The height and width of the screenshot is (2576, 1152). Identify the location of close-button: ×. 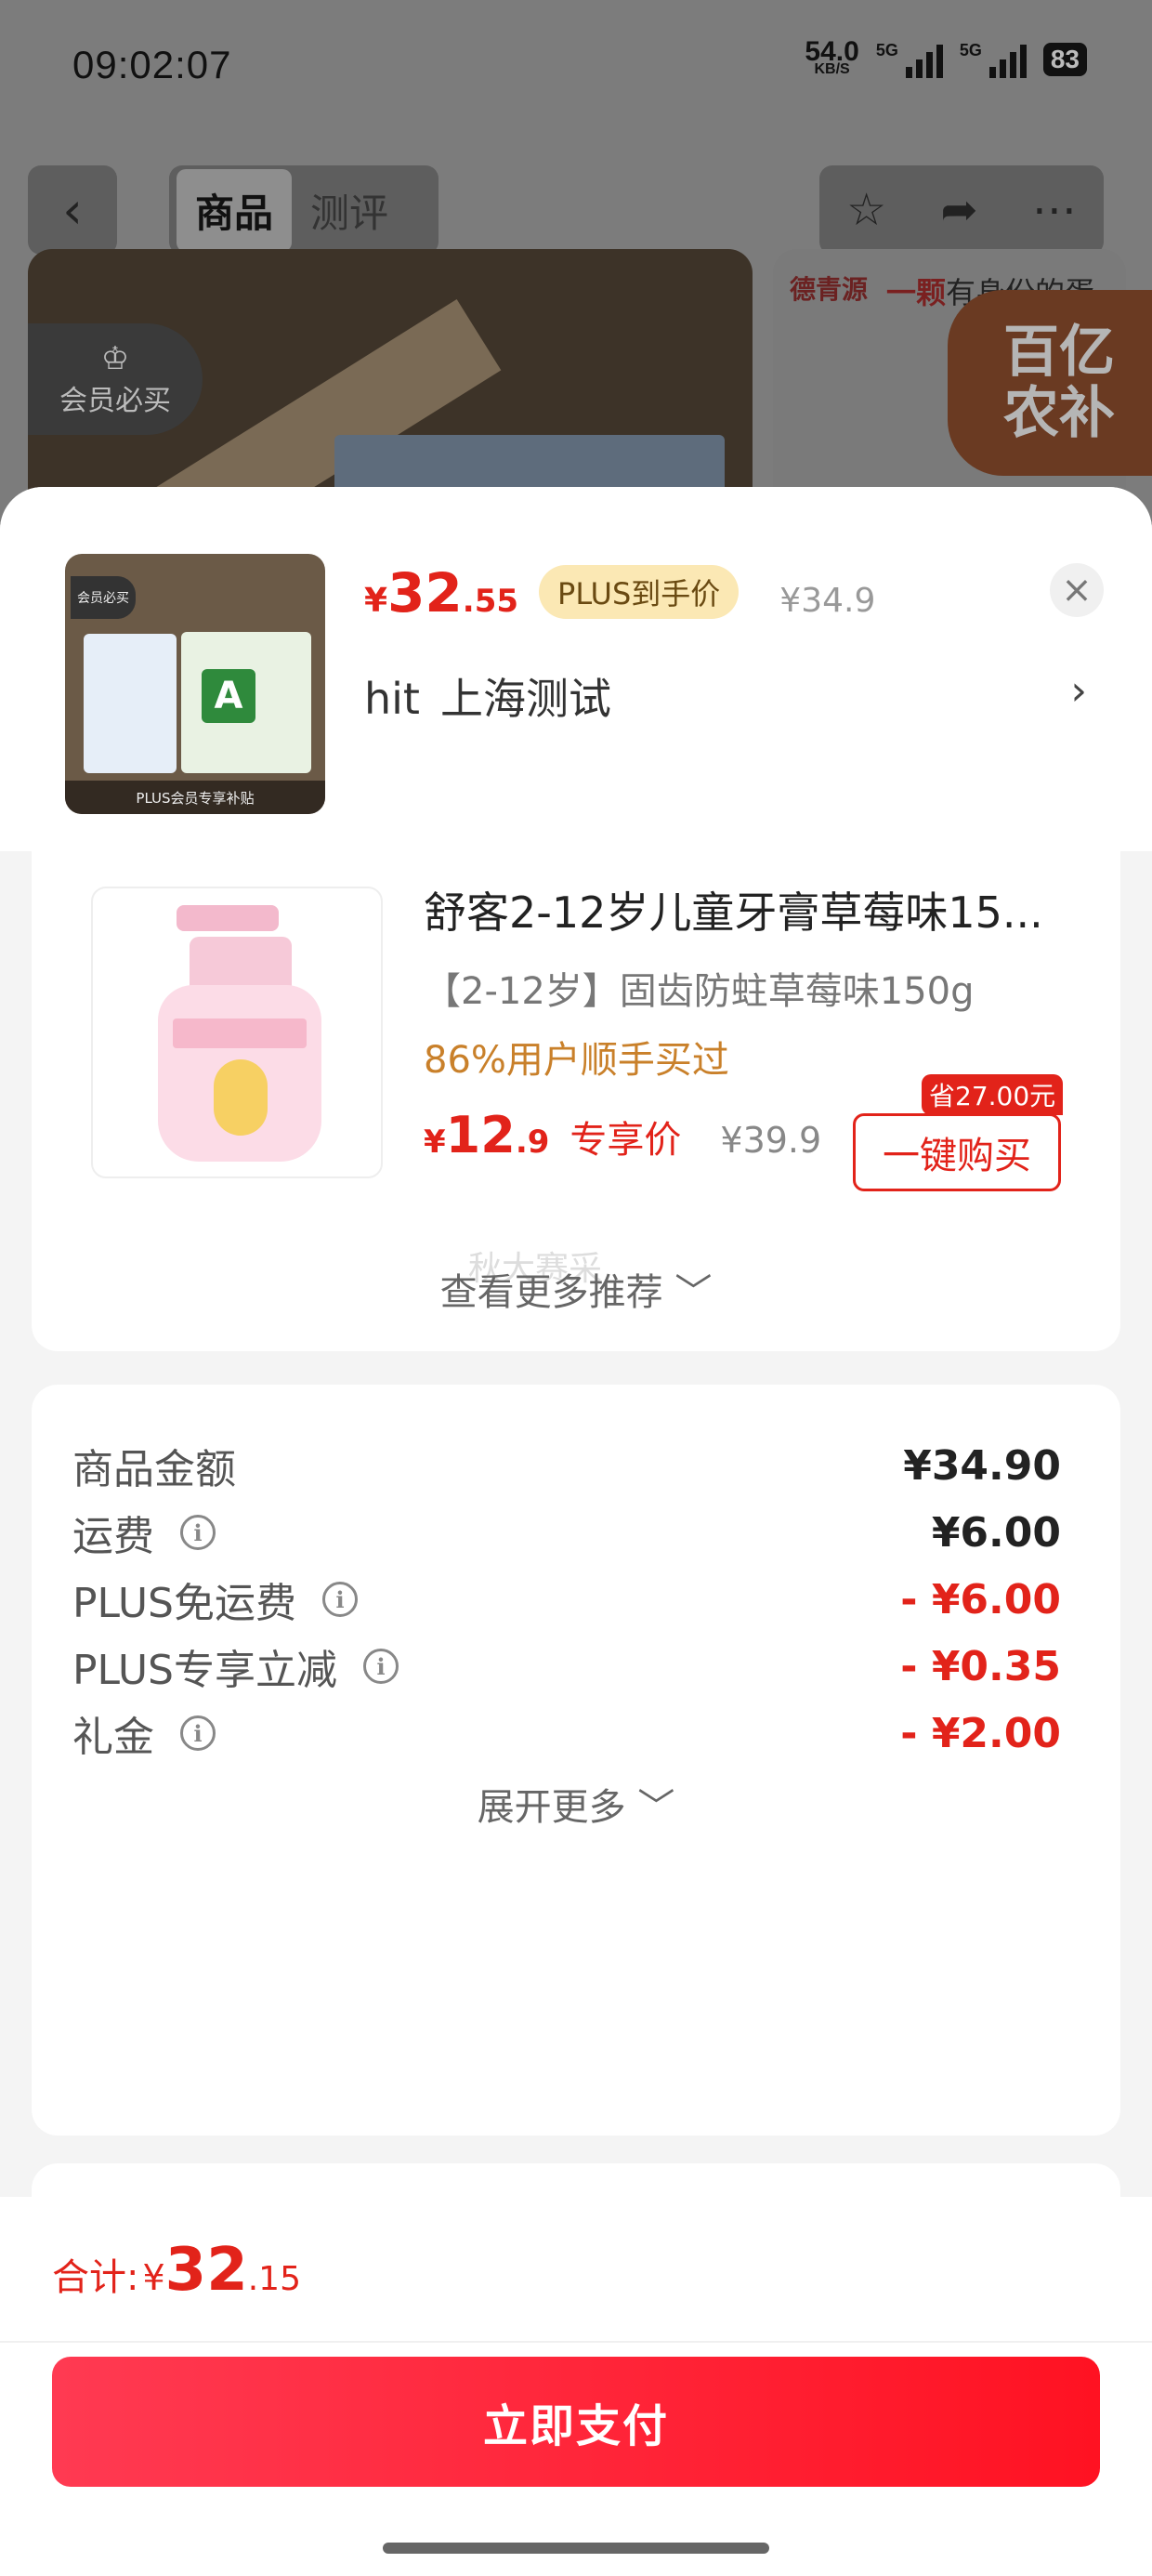
(1077, 590).